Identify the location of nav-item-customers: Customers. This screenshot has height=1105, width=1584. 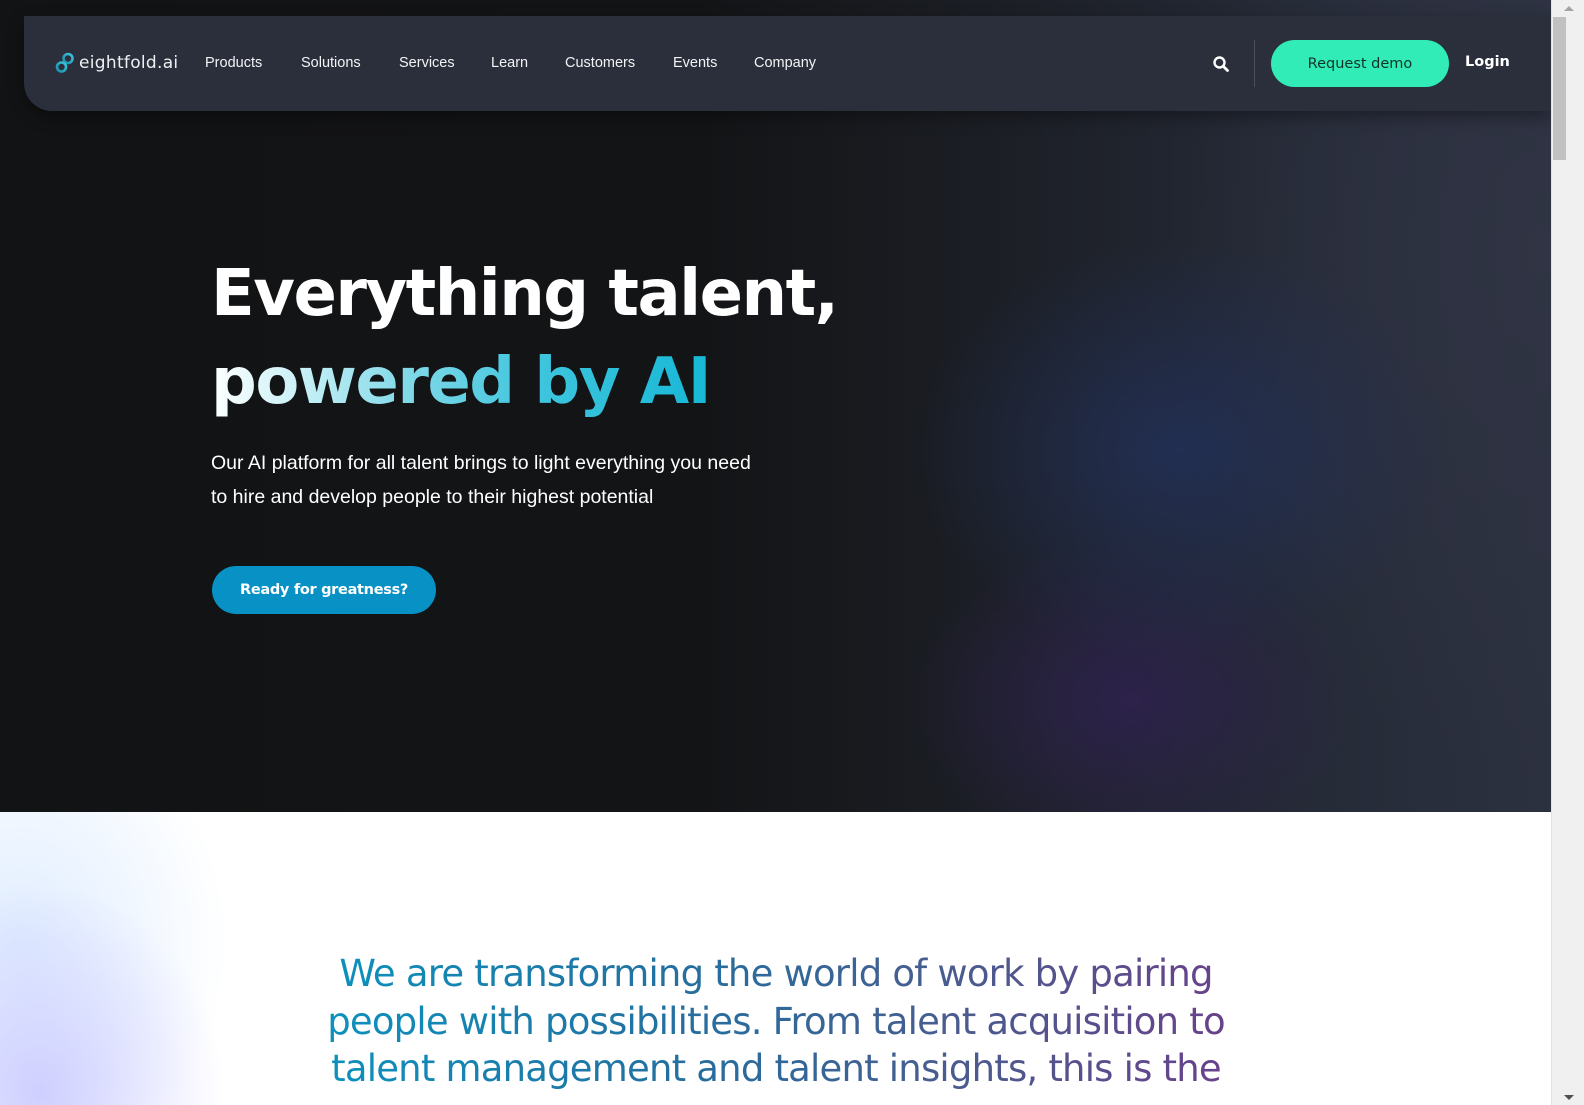
(600, 63).